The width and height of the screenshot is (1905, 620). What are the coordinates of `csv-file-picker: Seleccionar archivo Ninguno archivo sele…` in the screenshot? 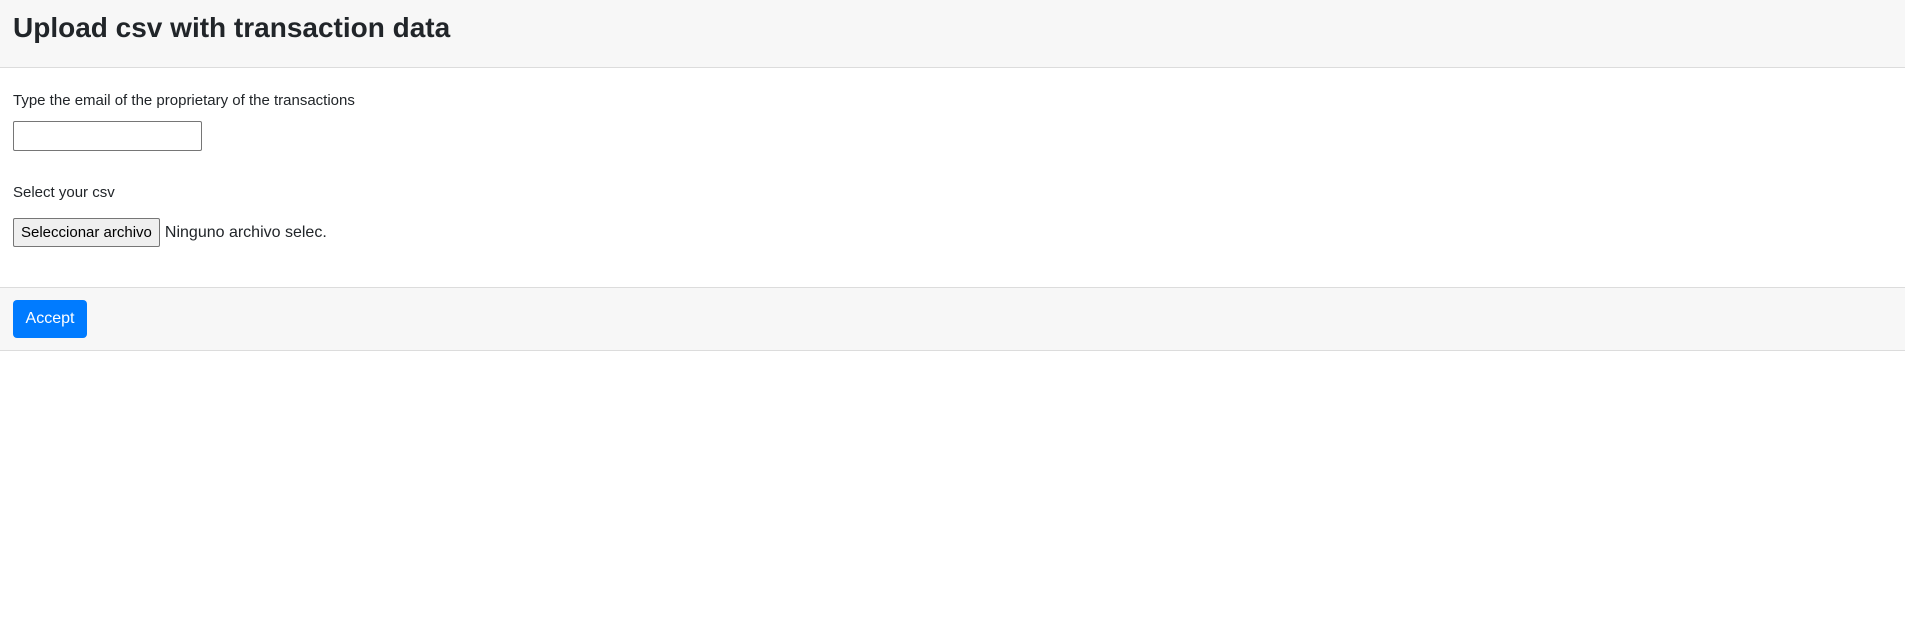 It's located at (170, 232).